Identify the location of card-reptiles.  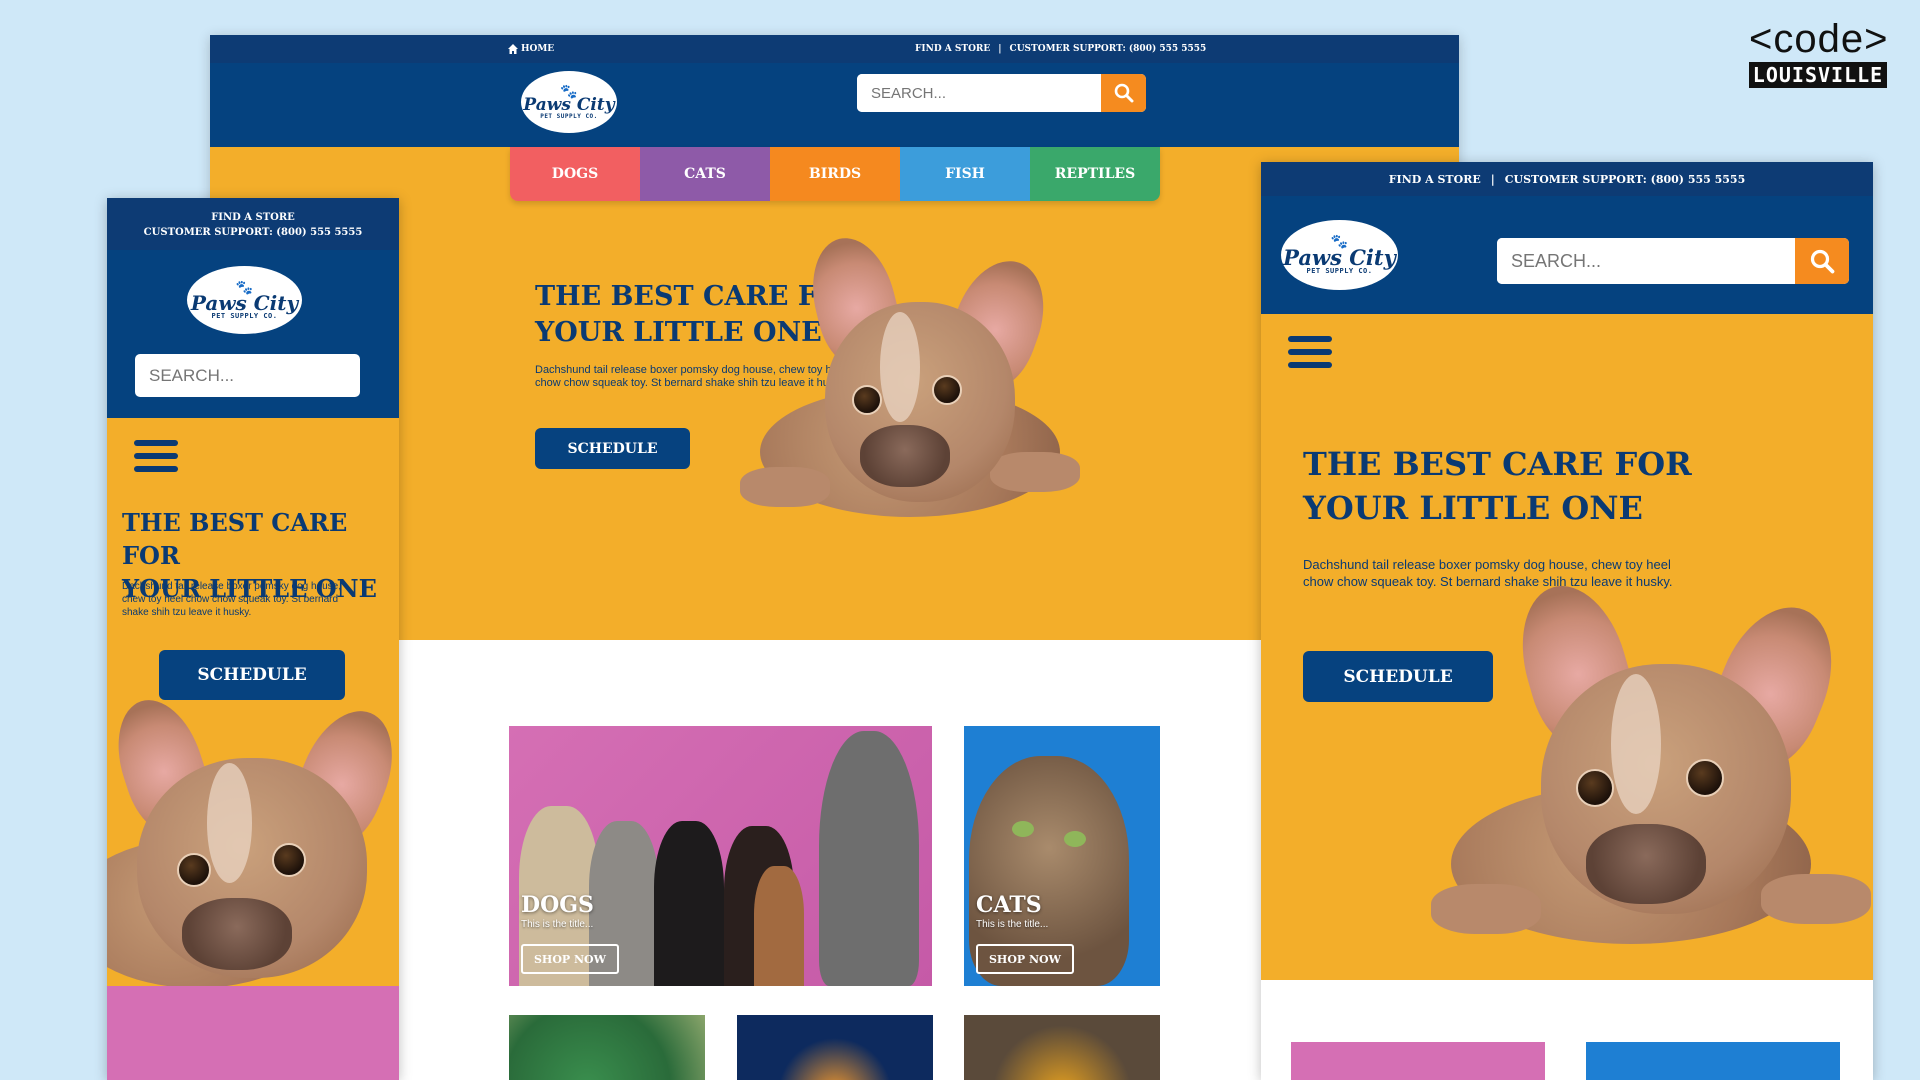
(1062, 1047).